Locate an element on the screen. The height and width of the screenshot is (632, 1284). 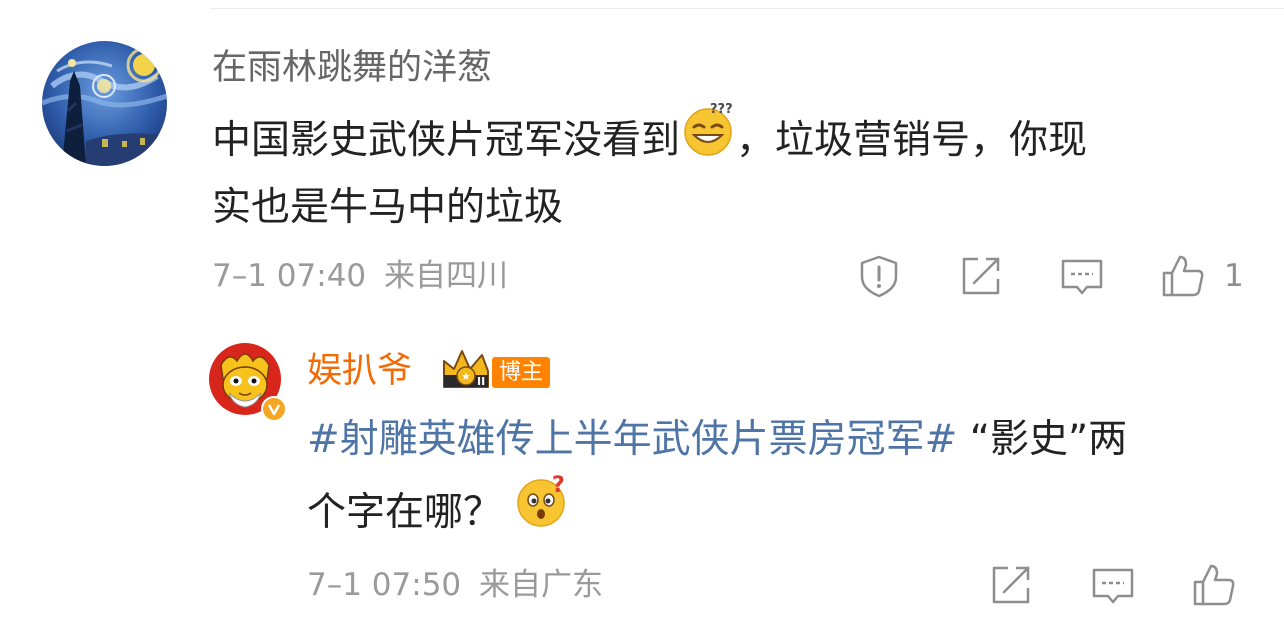
reply-username: 娱扒爷 is located at coordinates (359, 371).